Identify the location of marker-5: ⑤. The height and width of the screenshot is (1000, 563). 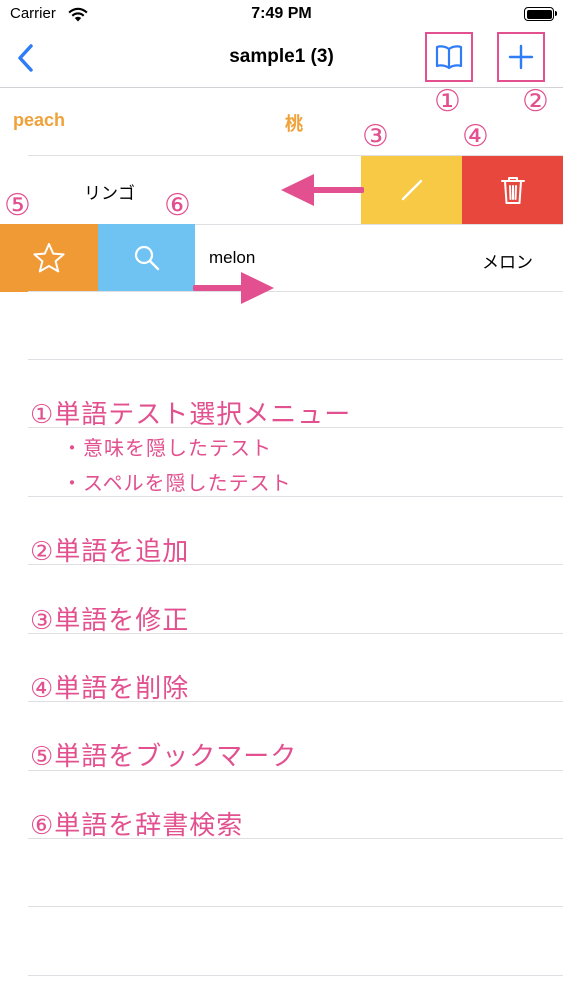
(17, 205).